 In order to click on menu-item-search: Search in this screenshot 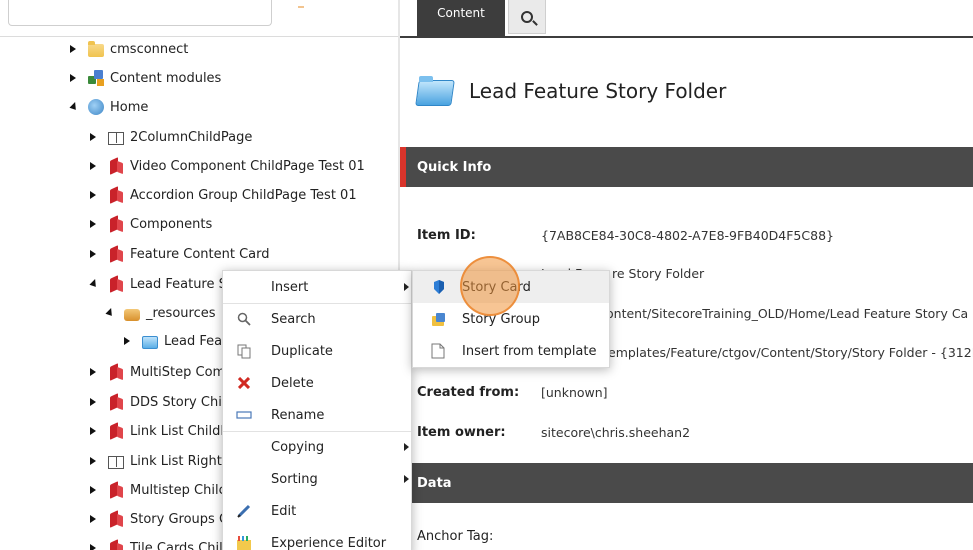, I will do `click(317, 319)`.